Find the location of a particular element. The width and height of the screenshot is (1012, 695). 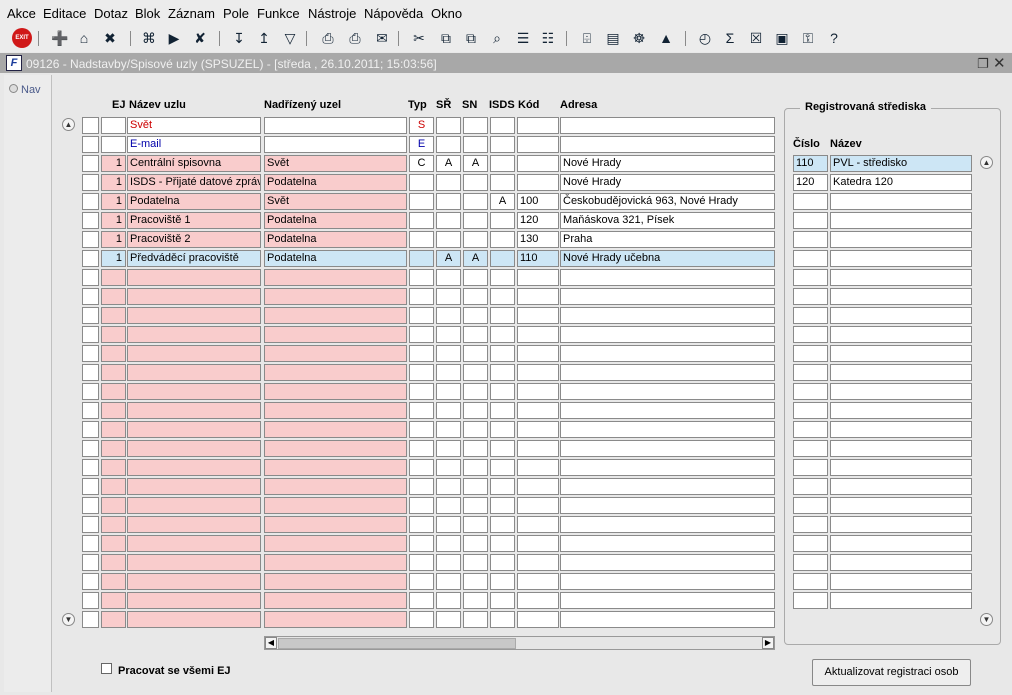

cell-nadrizeny: Podatelna is located at coordinates (335, 182).